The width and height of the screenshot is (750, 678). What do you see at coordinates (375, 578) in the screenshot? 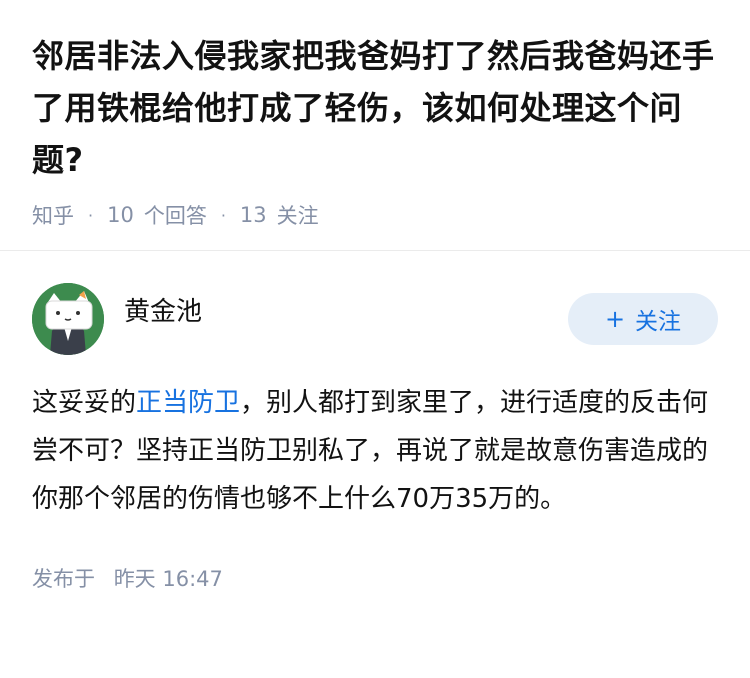
I see `publish-info: 发布于 昨天 16:47` at bounding box center [375, 578].